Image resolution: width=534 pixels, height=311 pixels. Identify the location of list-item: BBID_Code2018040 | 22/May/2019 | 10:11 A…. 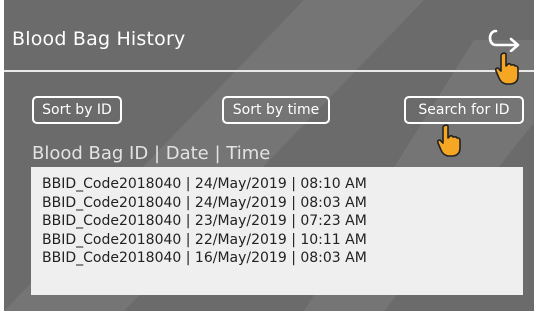
(282, 240).